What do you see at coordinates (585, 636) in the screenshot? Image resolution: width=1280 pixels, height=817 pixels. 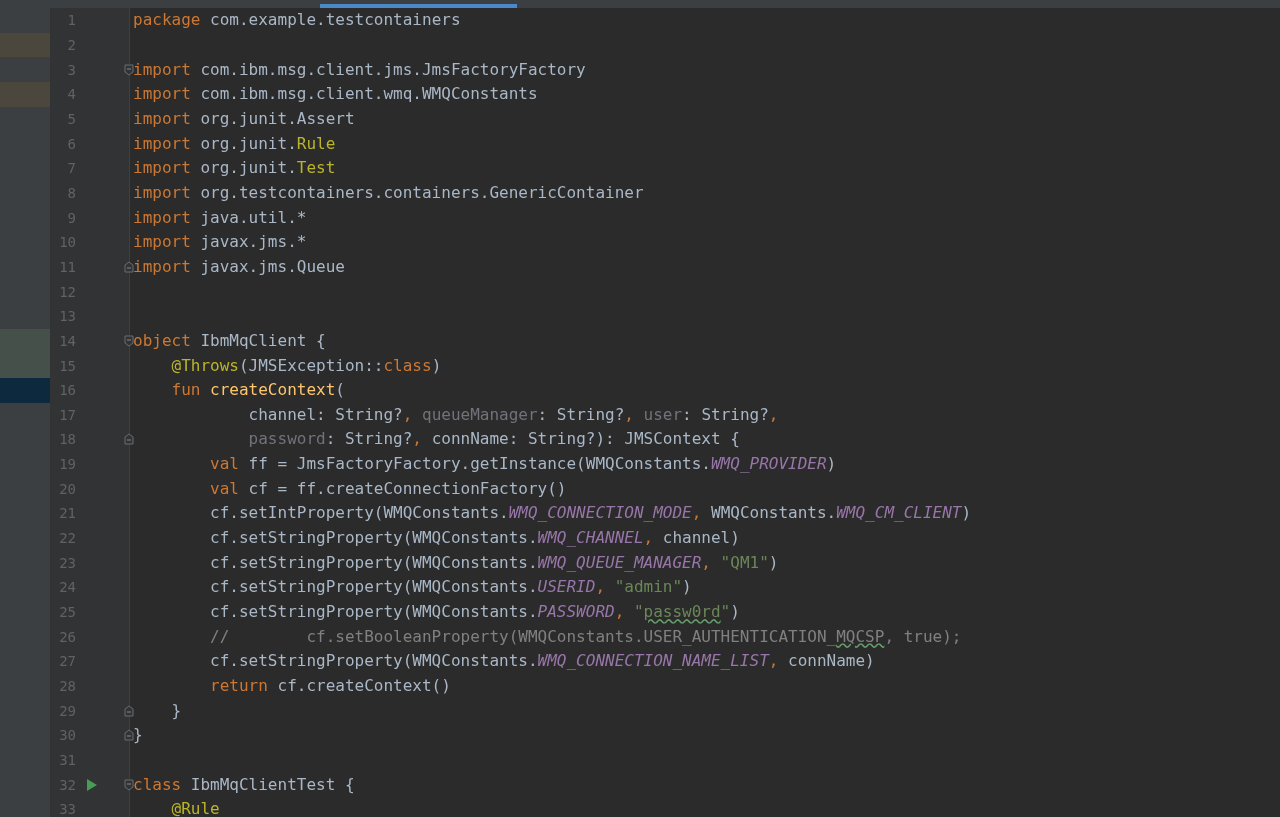 I see `code-line: // cf.setBooleanProperty(WMQConstants.USER_AUTHENTICATION_MQCSP, true);` at bounding box center [585, 636].